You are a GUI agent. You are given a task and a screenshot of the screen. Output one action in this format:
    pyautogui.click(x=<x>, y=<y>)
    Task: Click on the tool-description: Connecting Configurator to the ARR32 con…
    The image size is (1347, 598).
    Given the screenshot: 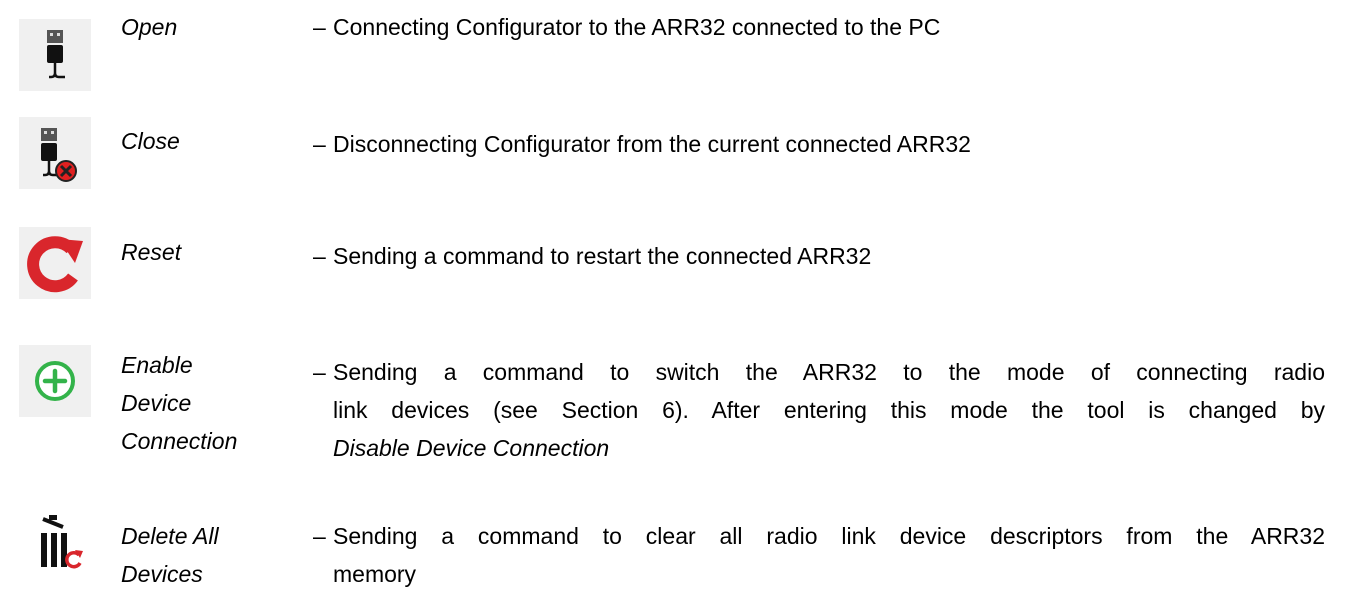 What is the action you would take?
    pyautogui.click(x=637, y=27)
    